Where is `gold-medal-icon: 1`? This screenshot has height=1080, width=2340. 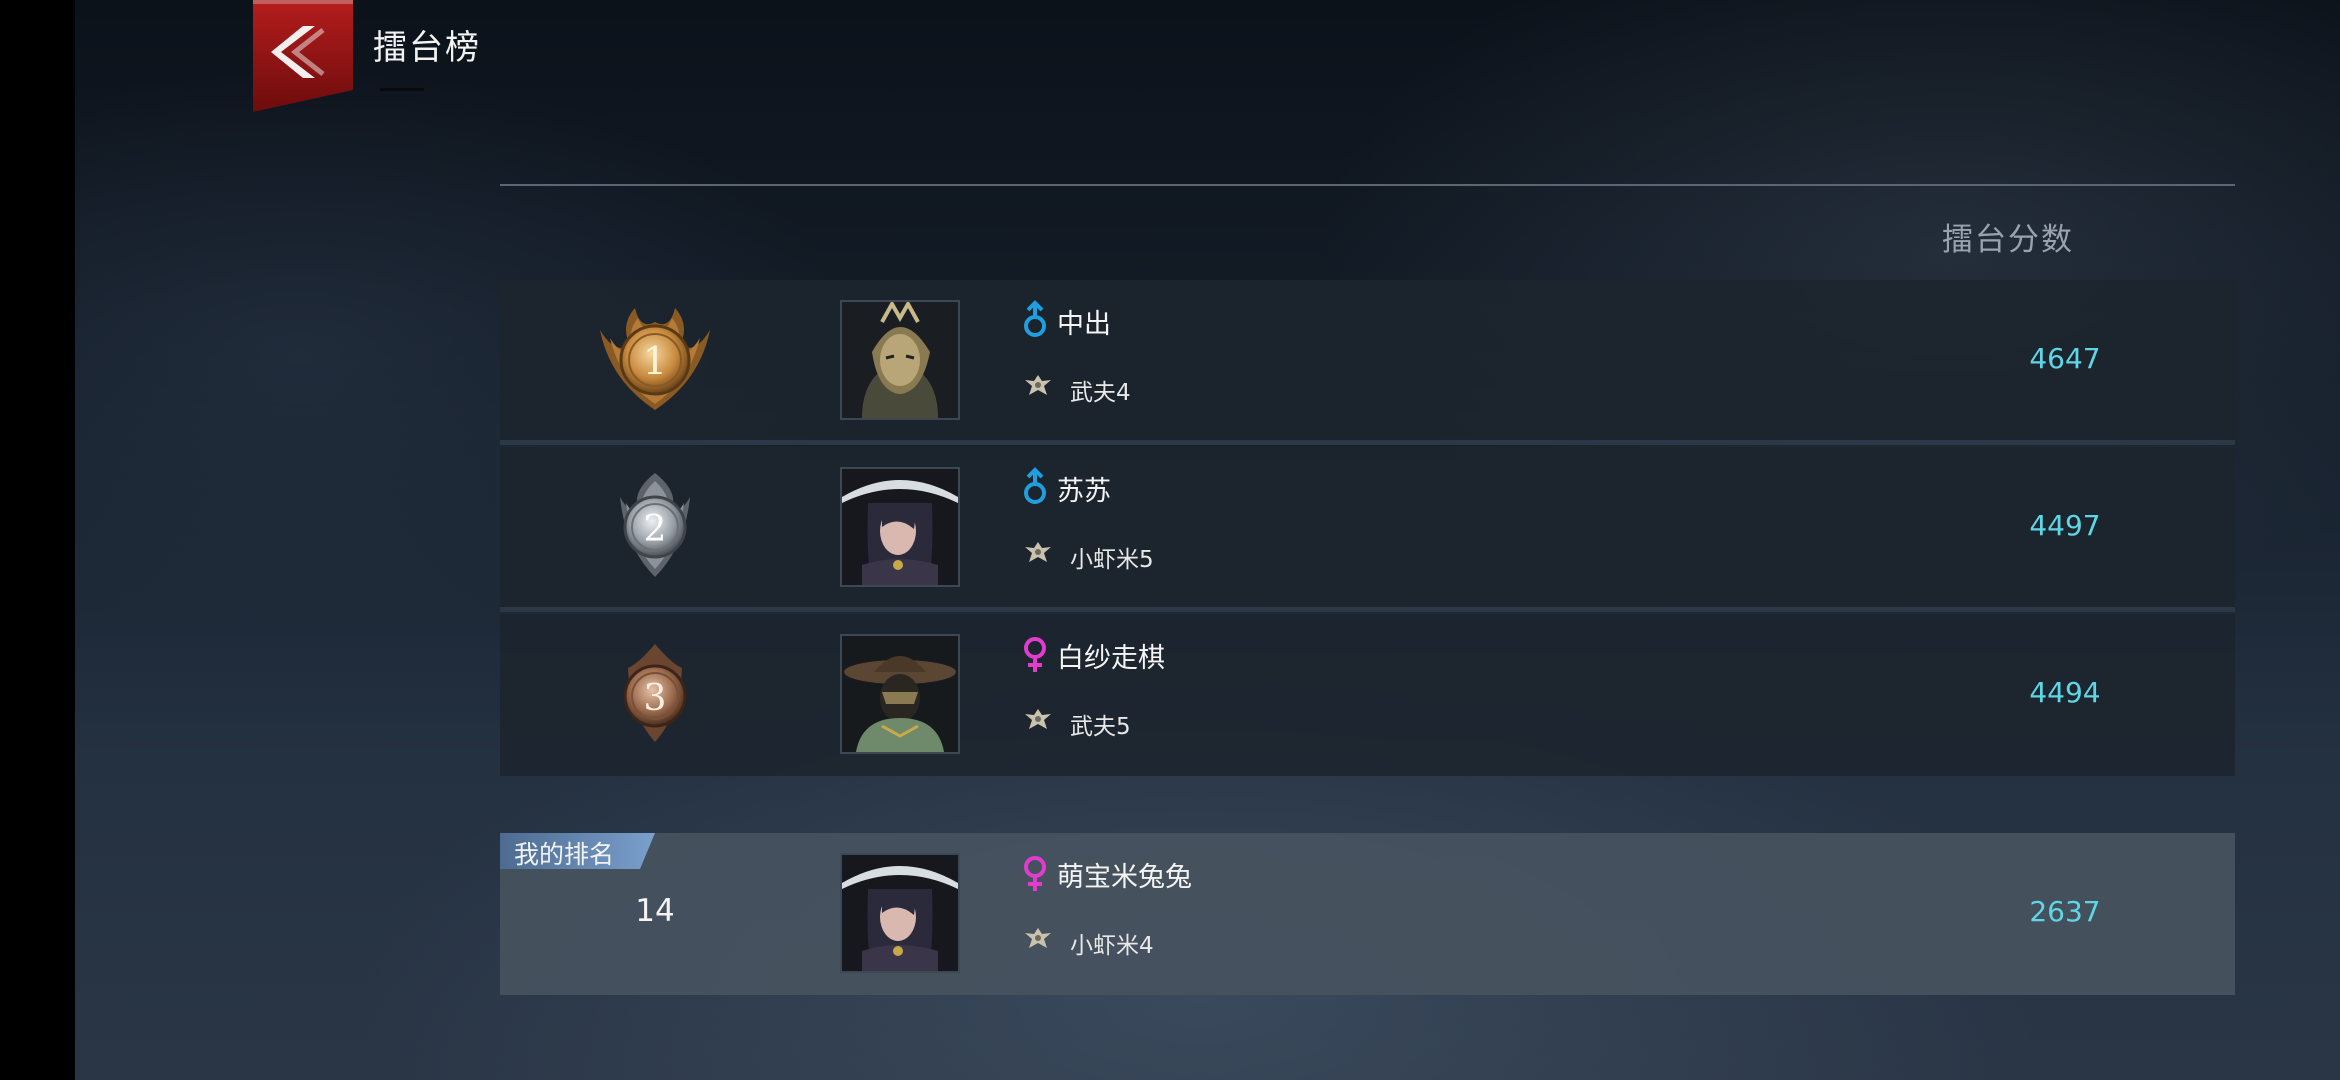
gold-medal-icon: 1 is located at coordinates (655, 359).